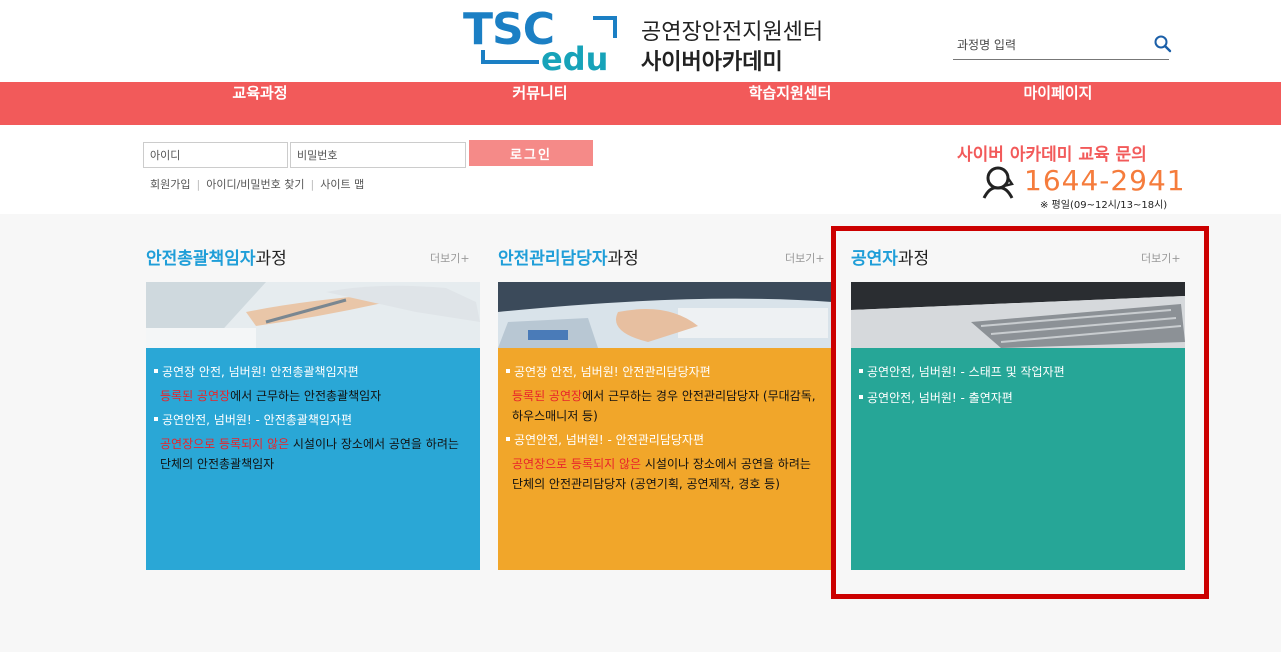 The height and width of the screenshot is (652, 1281). What do you see at coordinates (553, 259) in the screenshot?
I see `card-title-highlight: 안전관리담당자` at bounding box center [553, 259].